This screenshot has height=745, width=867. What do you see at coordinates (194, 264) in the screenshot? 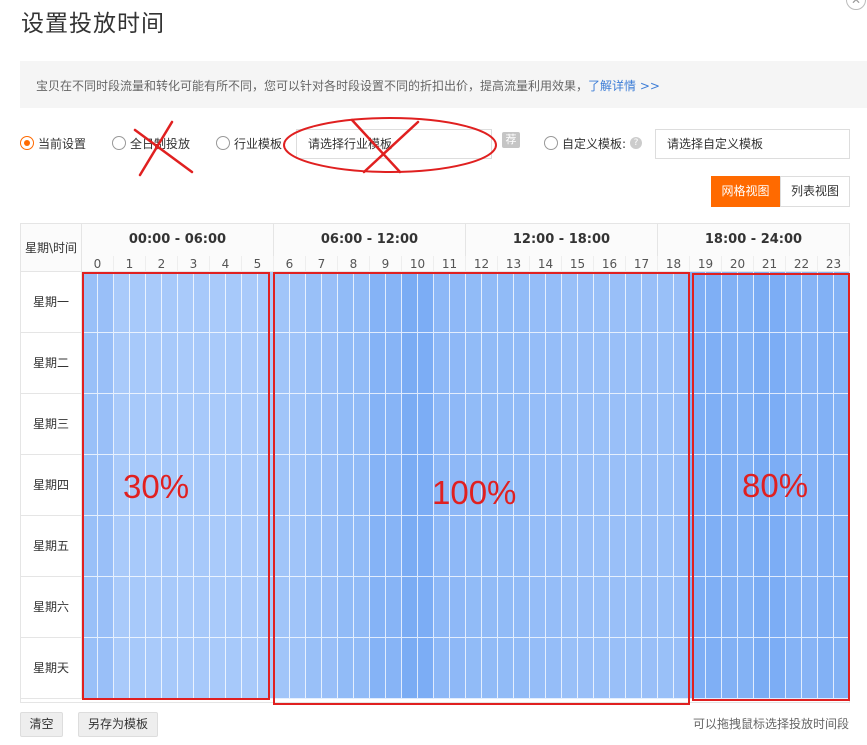
I see `hour-header: 3` at bounding box center [194, 264].